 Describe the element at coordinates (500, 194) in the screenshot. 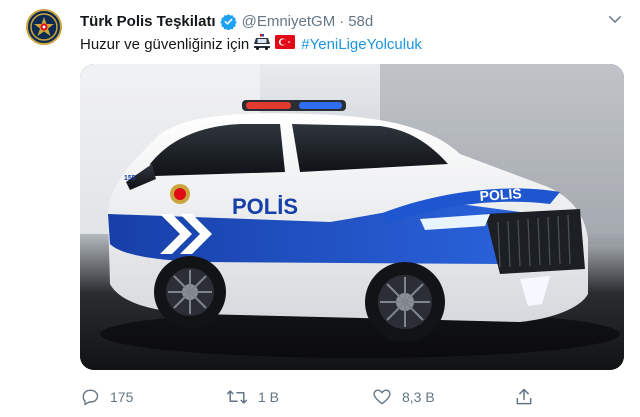

I see `hood-label: POLİS` at that location.